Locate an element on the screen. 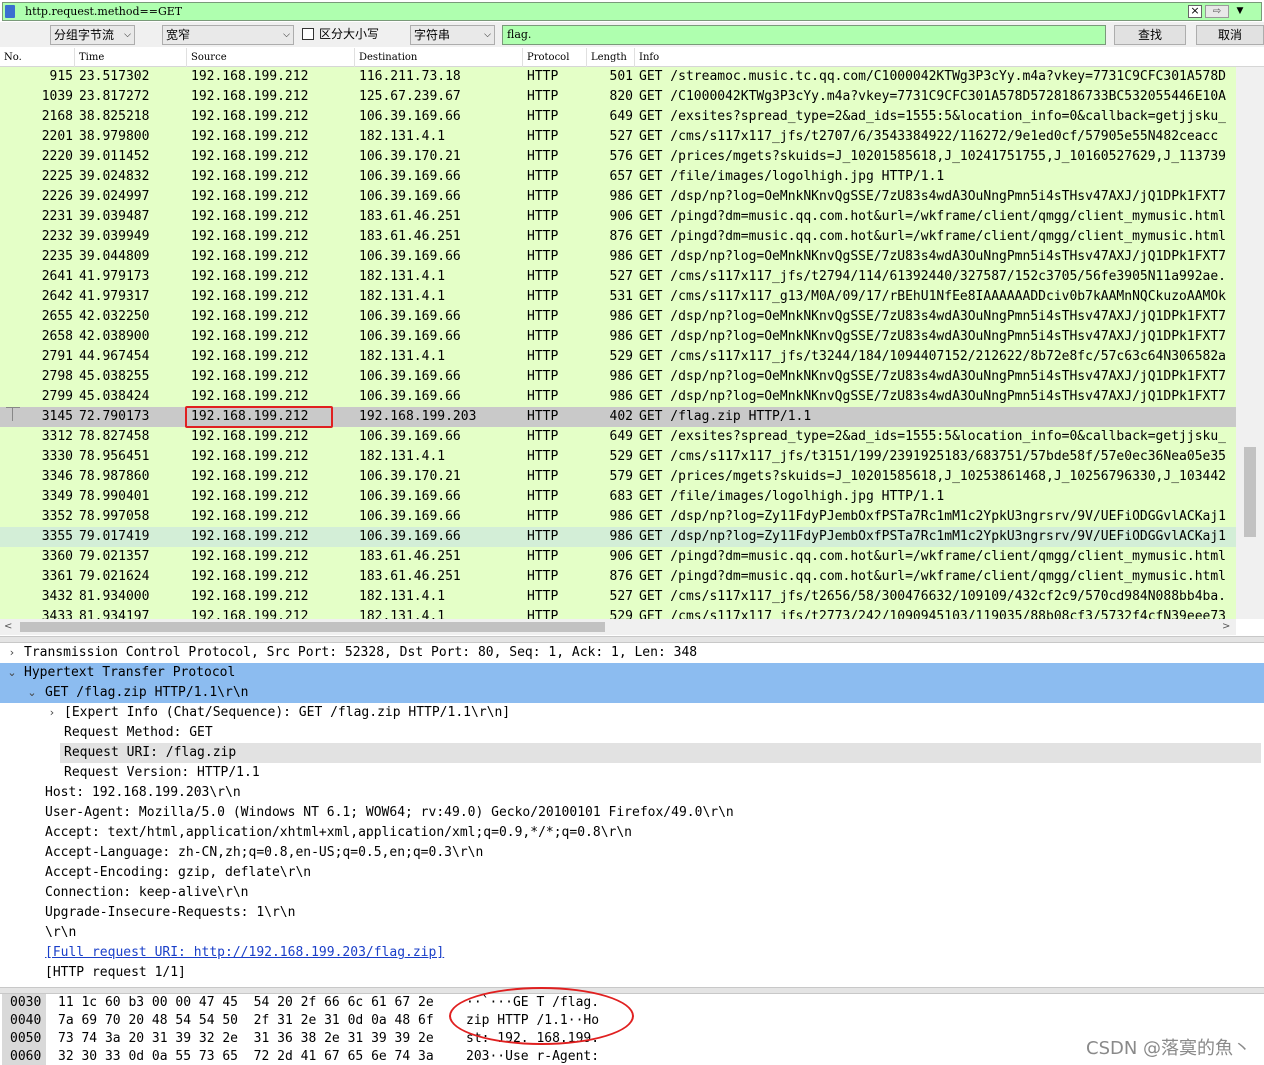  detail-row: Request Method: GET is located at coordinates (632, 733).